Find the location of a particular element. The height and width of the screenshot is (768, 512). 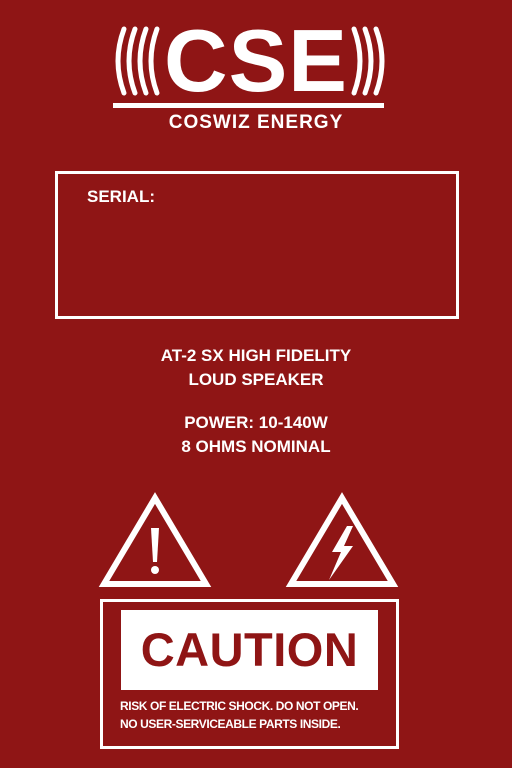

product-name-line2: LOUD SPEAKER is located at coordinates (256, 379).